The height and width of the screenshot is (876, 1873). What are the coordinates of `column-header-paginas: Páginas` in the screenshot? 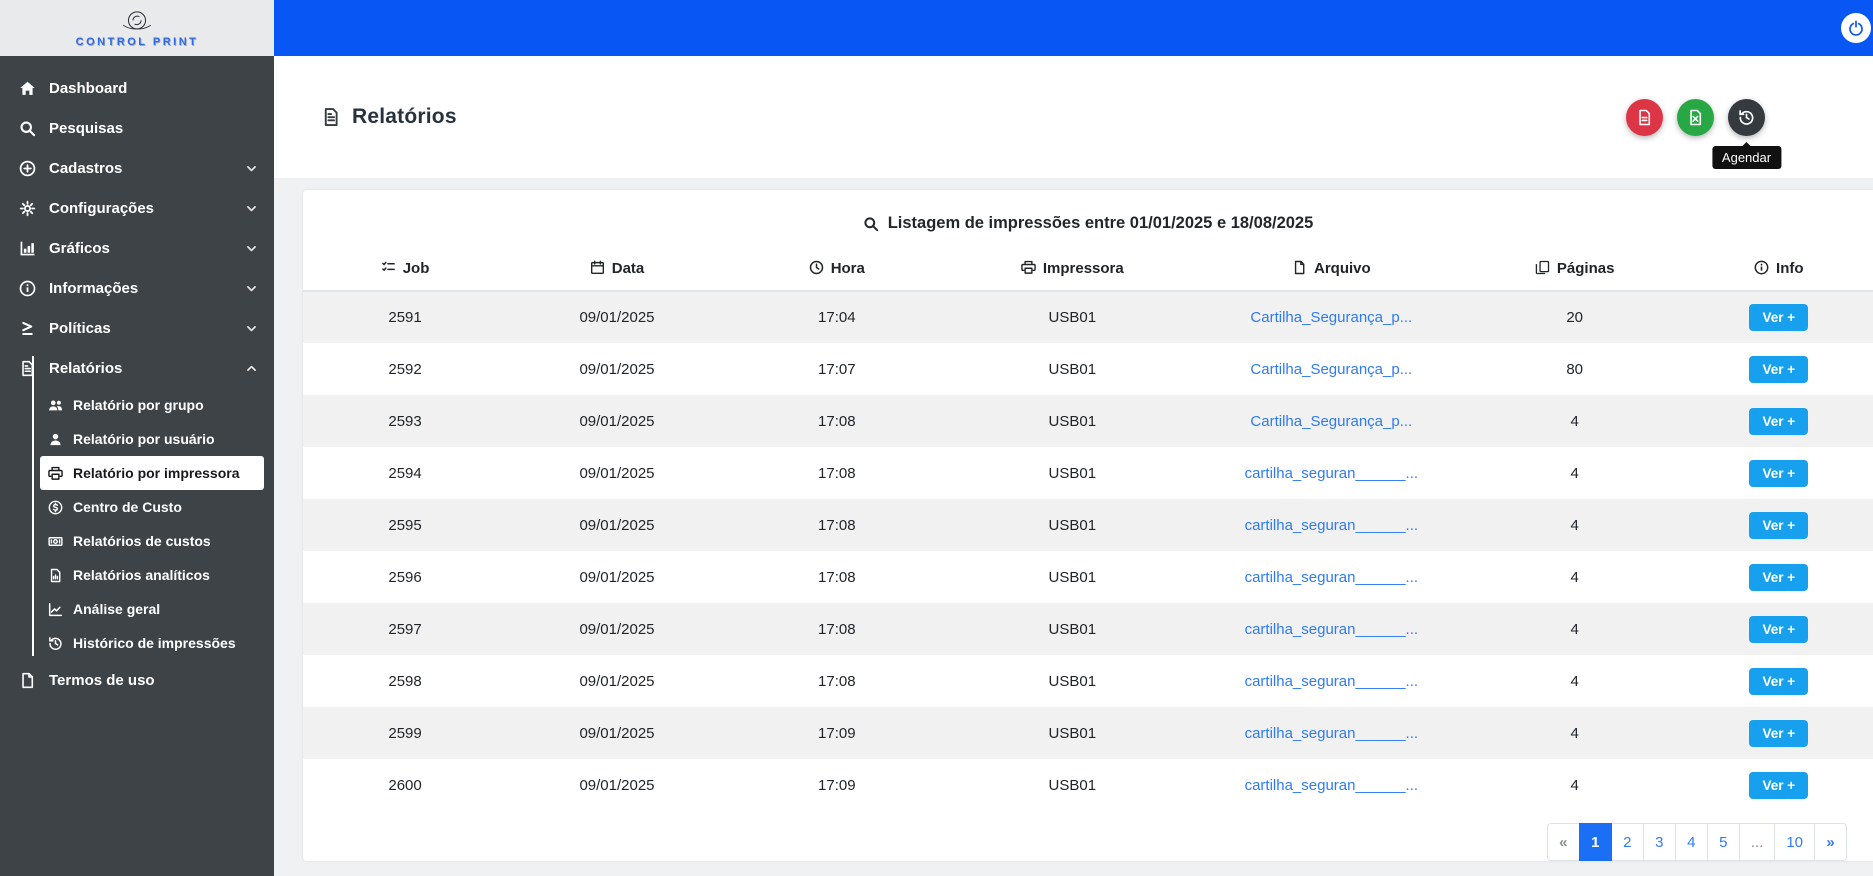 It's located at (1574, 269).